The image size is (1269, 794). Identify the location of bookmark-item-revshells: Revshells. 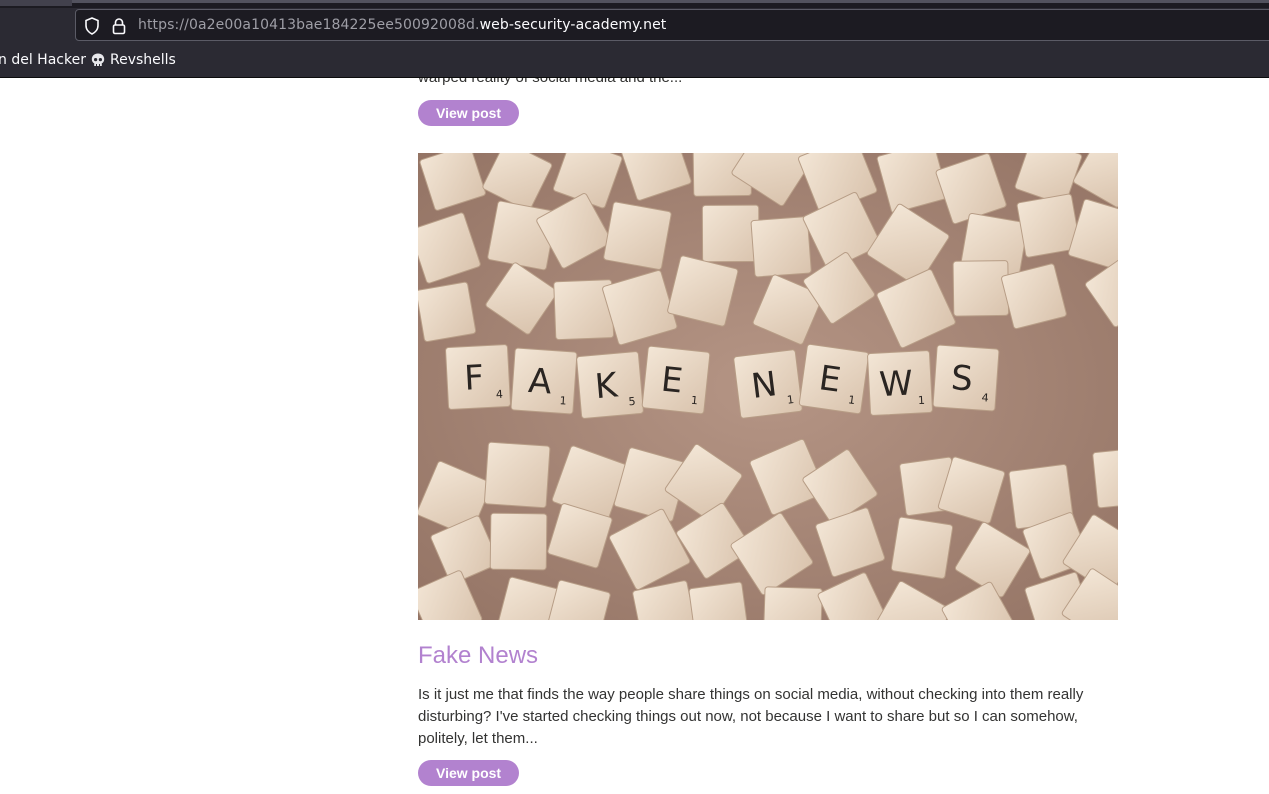
(133, 60).